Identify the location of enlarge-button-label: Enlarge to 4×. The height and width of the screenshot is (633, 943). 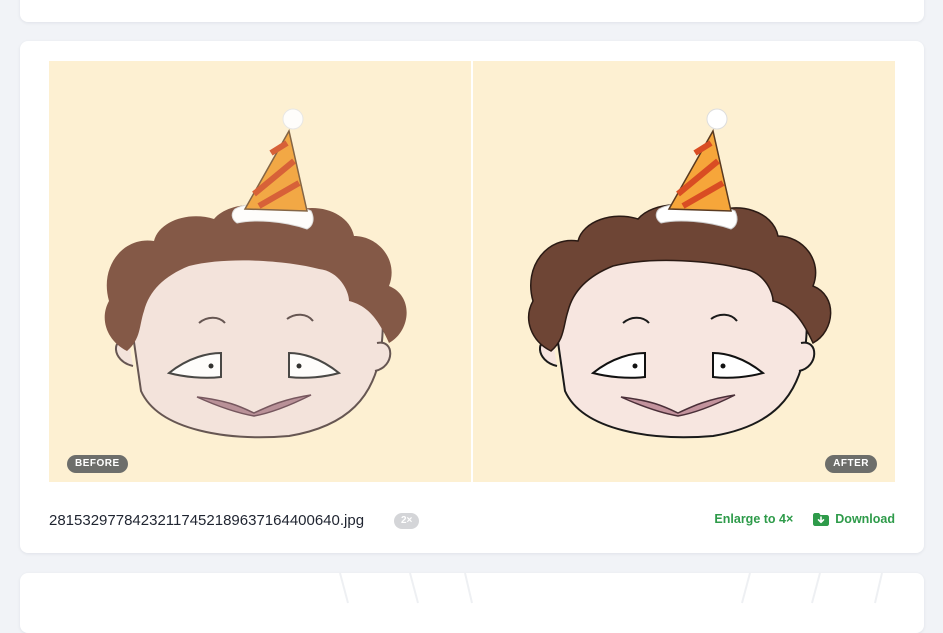
(754, 519).